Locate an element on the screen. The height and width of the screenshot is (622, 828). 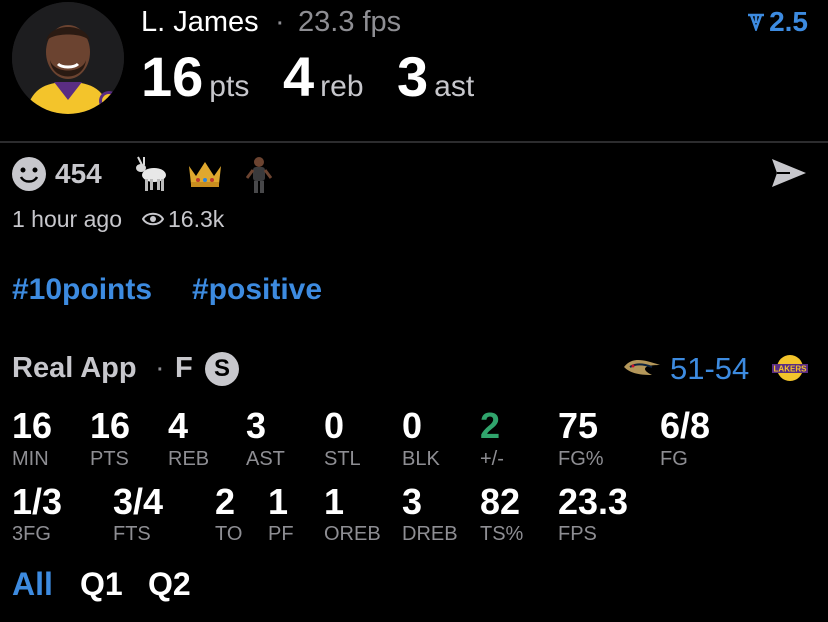
stat-stl-label: STL is located at coordinates (342, 459).